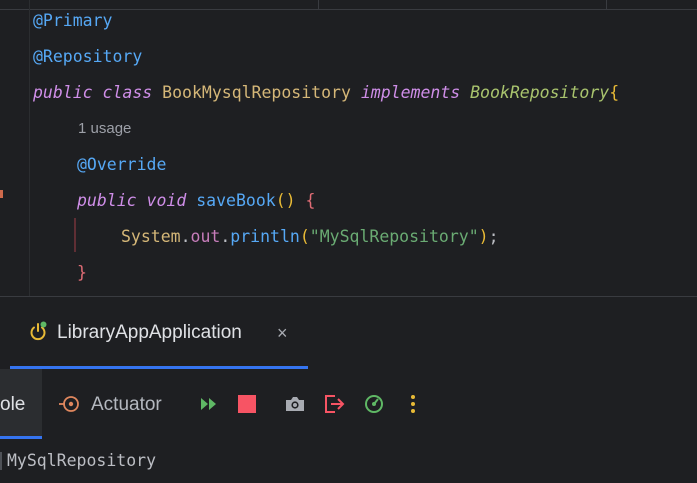 The height and width of the screenshot is (483, 697). I want to click on rerun-icon, so click(209, 404).